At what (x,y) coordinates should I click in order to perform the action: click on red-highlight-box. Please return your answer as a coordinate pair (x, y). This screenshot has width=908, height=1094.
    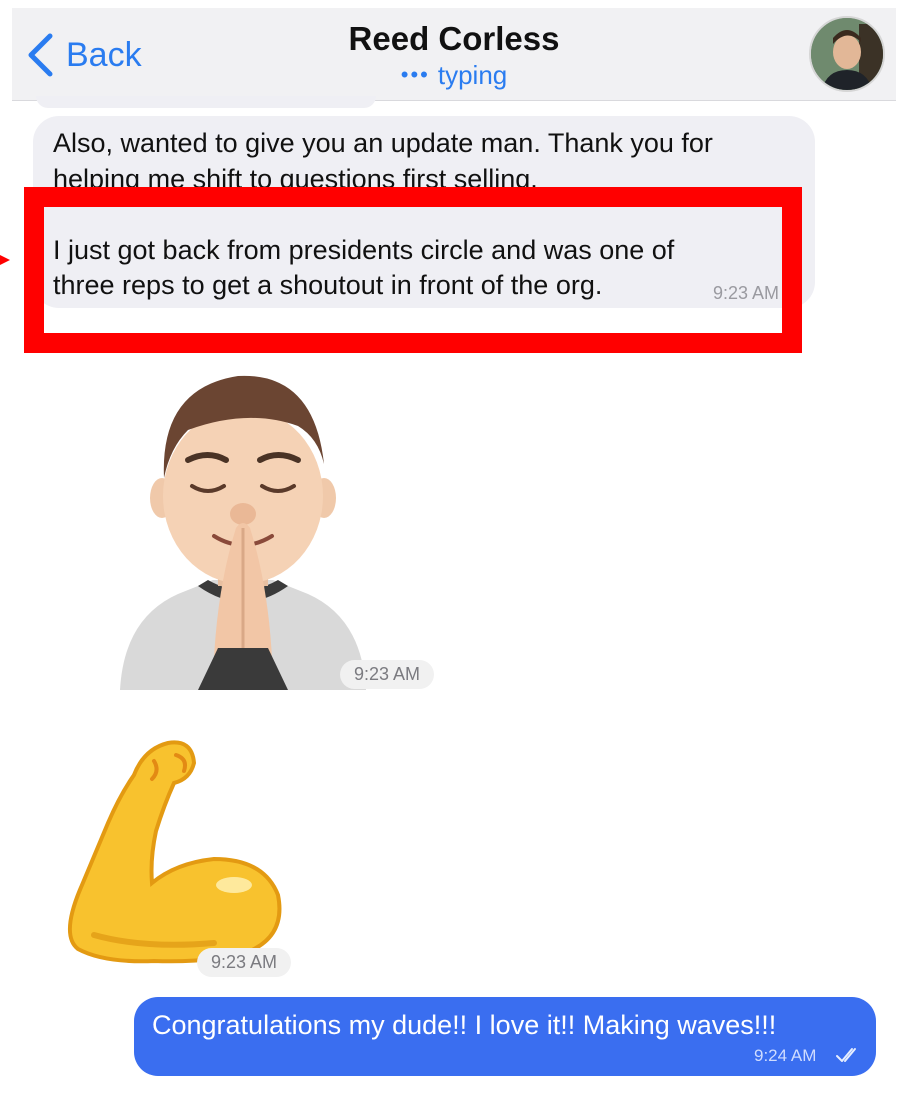
    Looking at the image, I should click on (413, 270).